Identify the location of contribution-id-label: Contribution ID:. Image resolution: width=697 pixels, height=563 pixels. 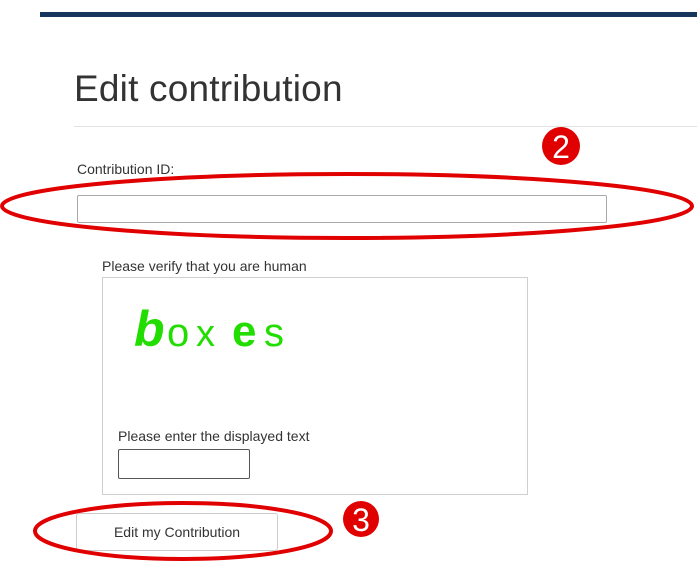
(126, 169).